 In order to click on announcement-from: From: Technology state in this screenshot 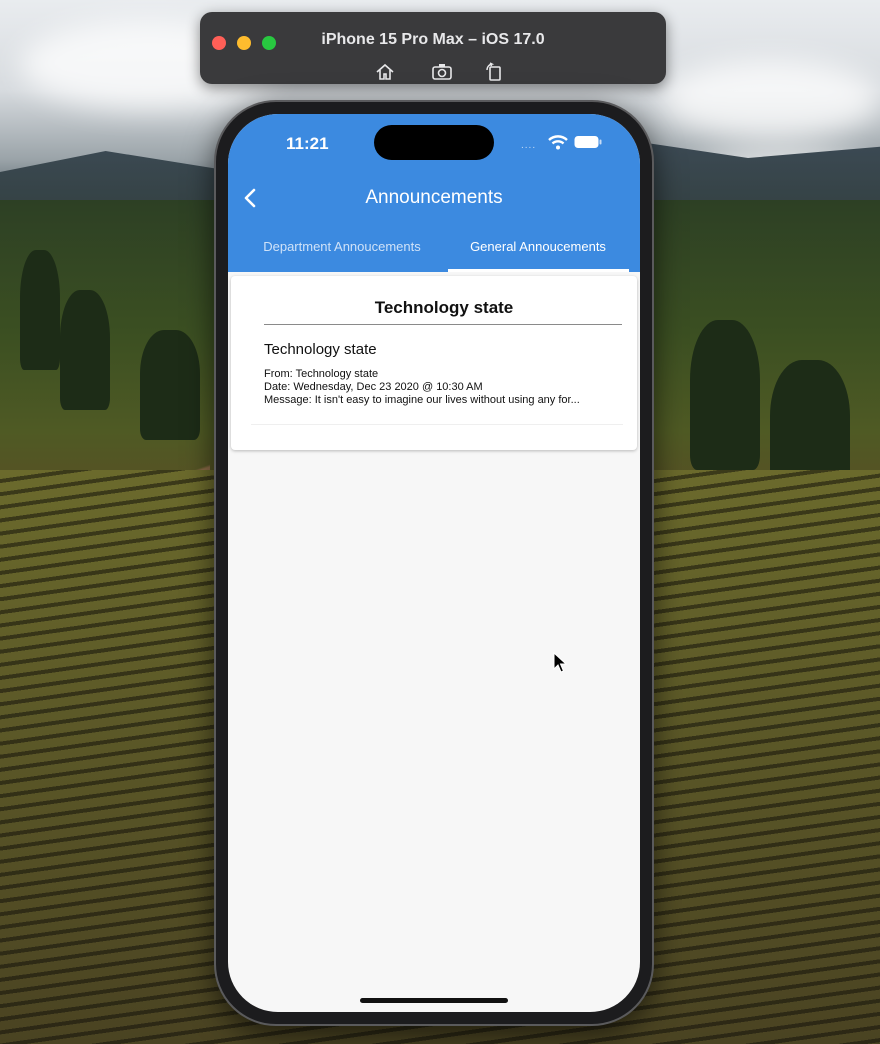, I will do `click(321, 374)`.